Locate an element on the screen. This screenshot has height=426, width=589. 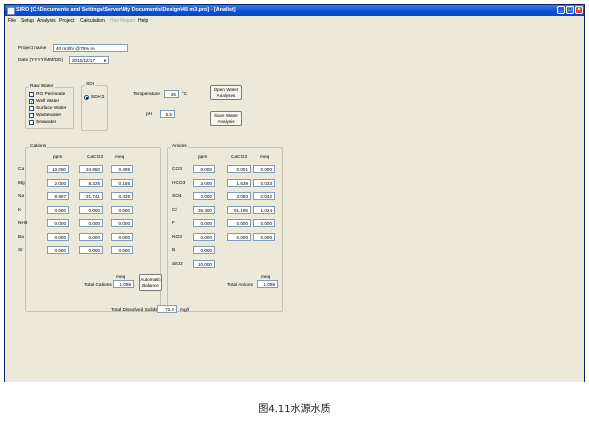
raw-water-ro-permeate-label: RO Permeate is located at coordinates (51, 94).